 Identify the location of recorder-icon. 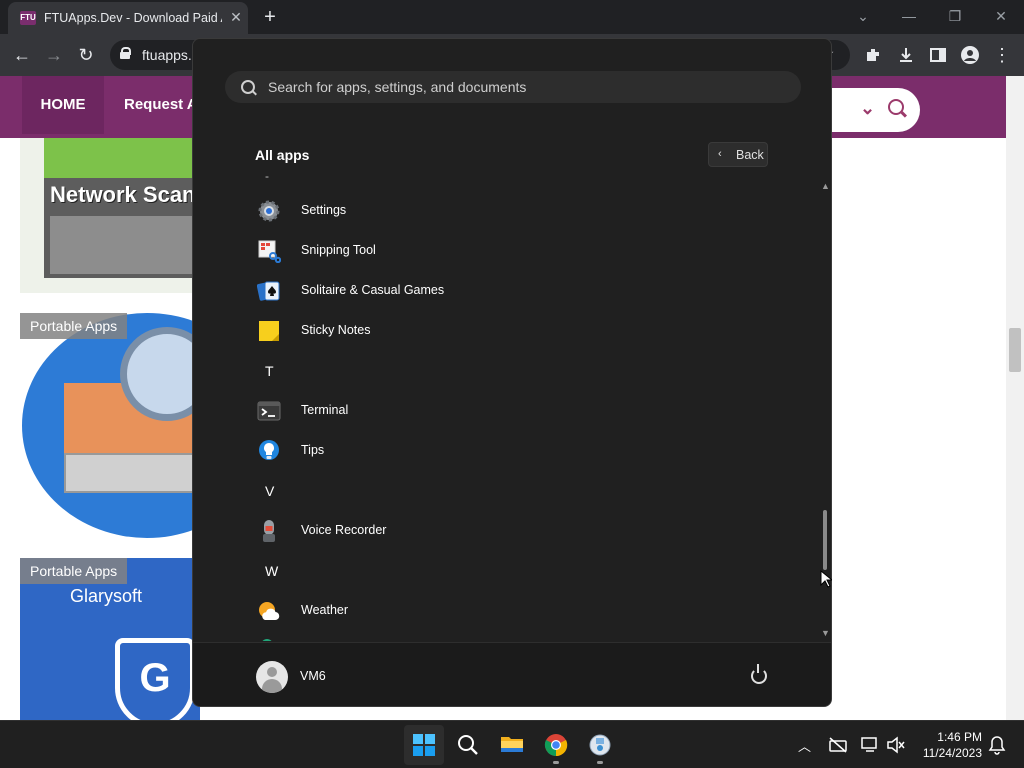
(600, 745).